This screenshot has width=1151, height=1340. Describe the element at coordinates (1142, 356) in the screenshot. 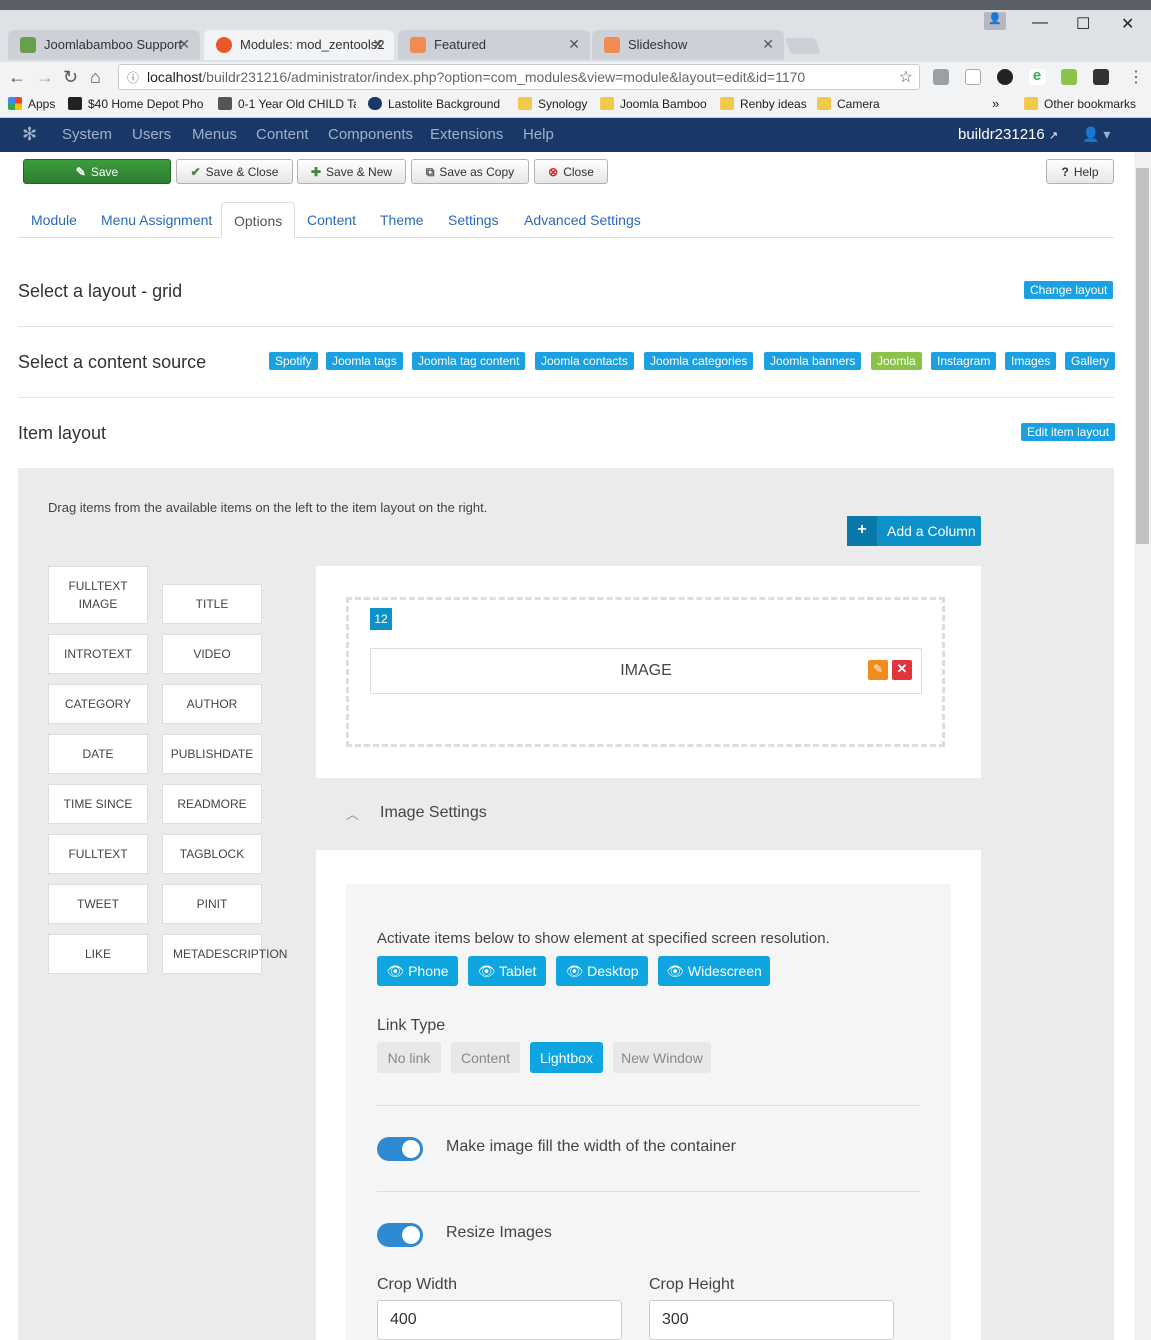

I see `scrollbar-thumb` at that location.